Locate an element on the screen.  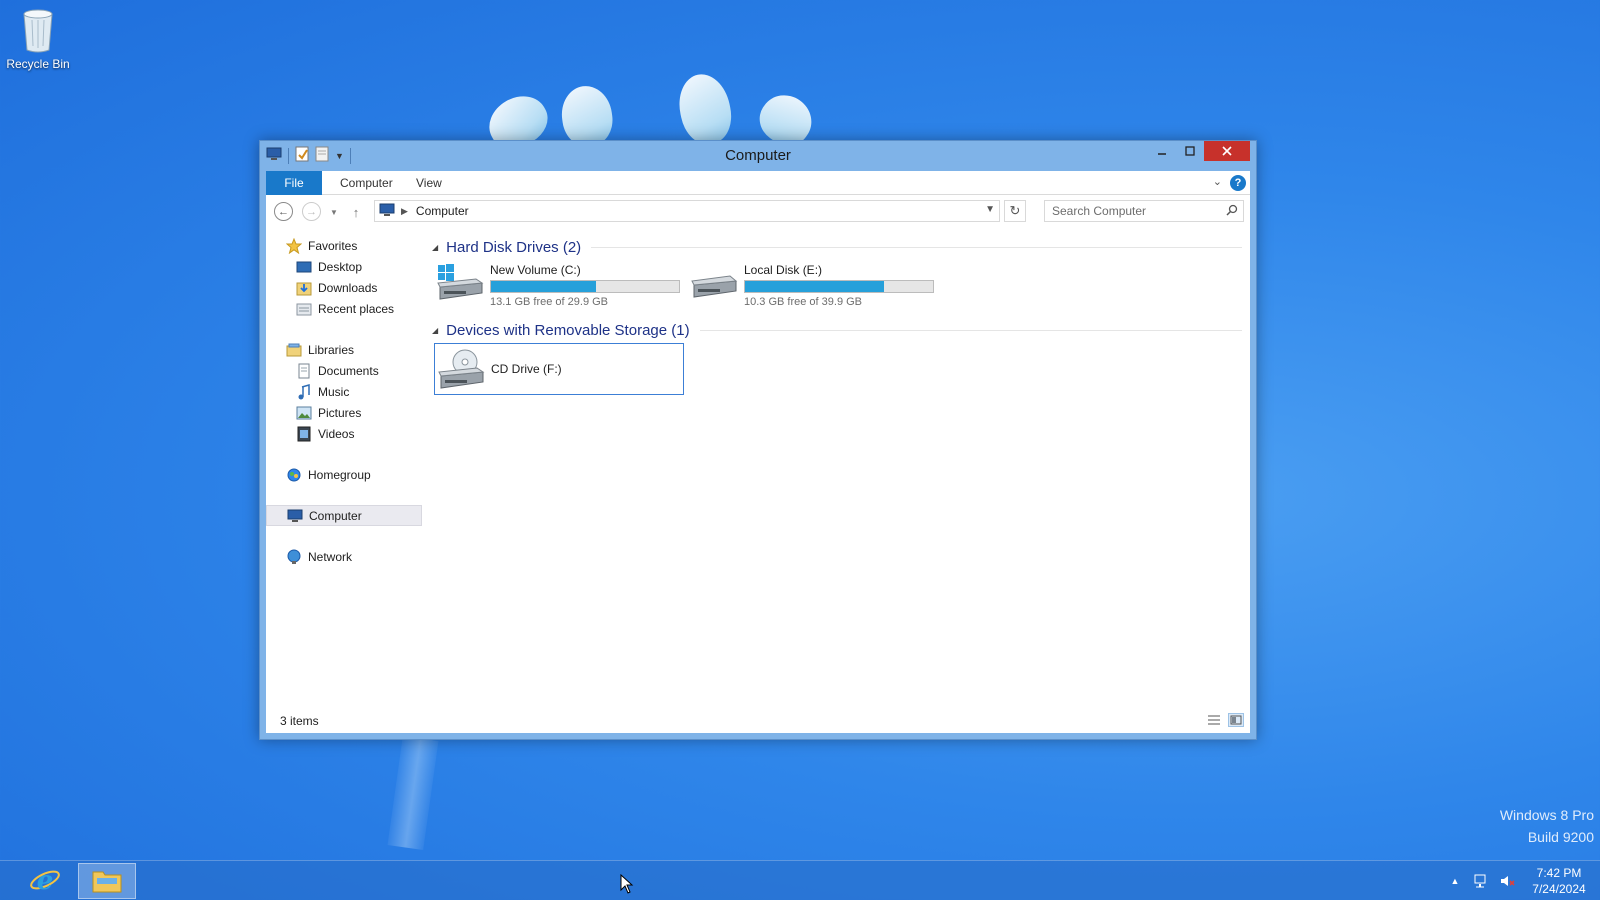
documents-icon is located at coordinates (304, 371).